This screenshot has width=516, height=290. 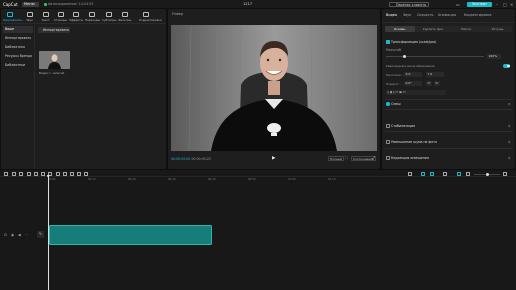 What do you see at coordinates (388, 158) in the screenshot?
I see `lighting-checkbox` at bounding box center [388, 158].